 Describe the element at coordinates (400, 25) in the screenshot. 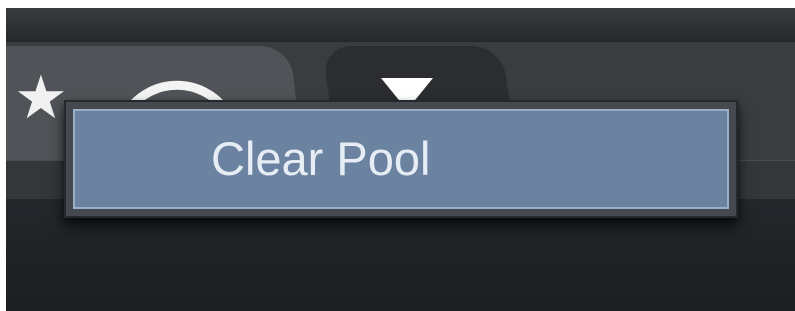

I see `title-bar` at that location.